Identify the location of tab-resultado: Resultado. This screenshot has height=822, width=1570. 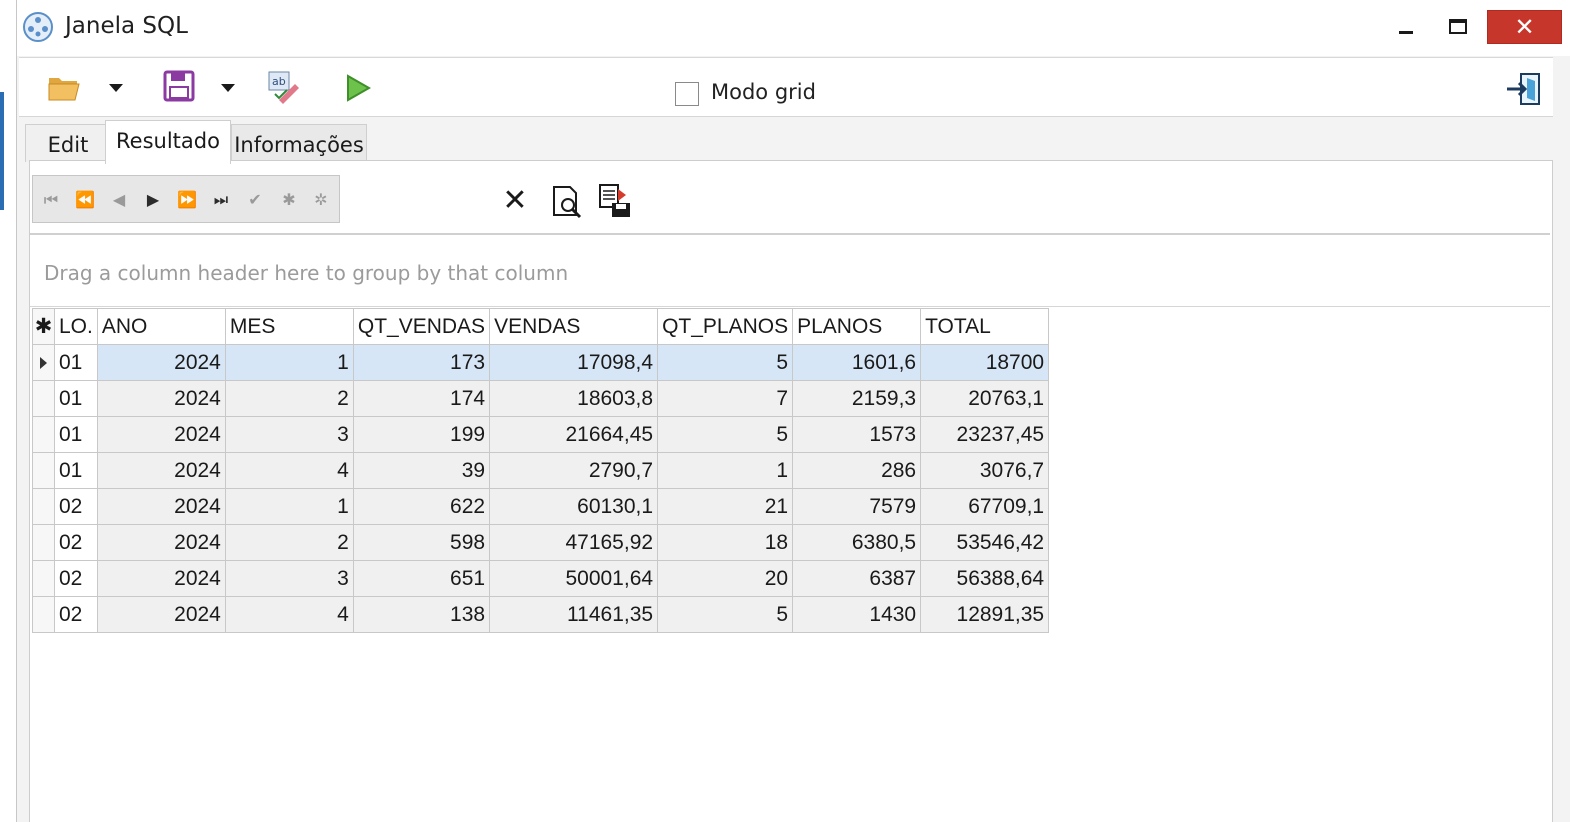
(168, 142).